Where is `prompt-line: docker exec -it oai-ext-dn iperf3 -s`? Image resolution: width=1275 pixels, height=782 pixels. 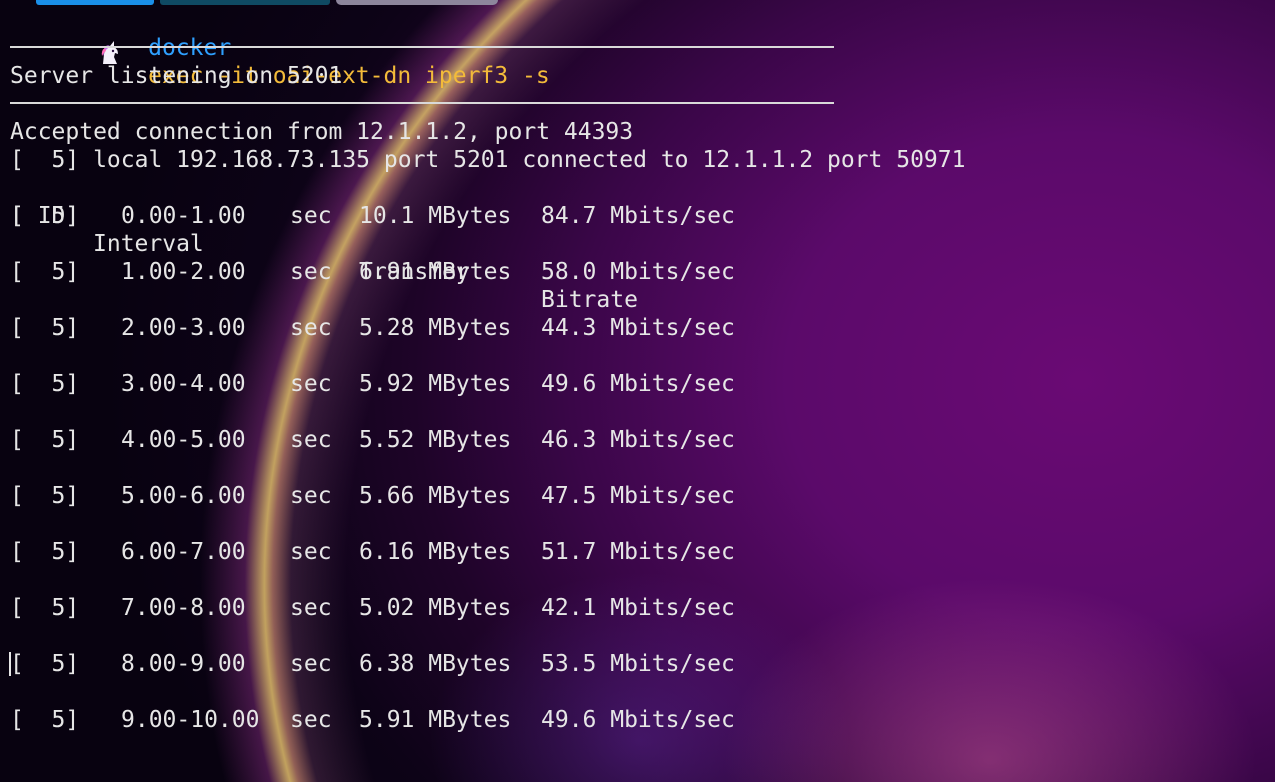 prompt-line: docker exec -it oai-ext-dn iperf3 -s is located at coordinates (280, 47).